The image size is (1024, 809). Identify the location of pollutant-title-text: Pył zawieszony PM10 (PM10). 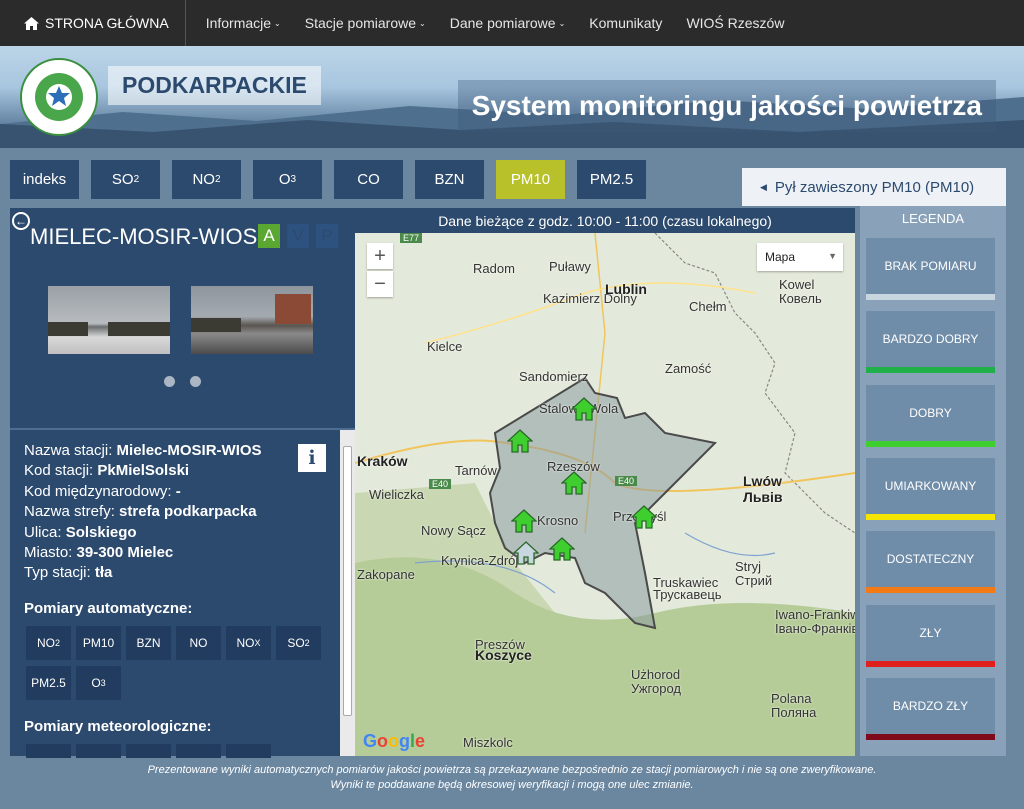
(874, 187).